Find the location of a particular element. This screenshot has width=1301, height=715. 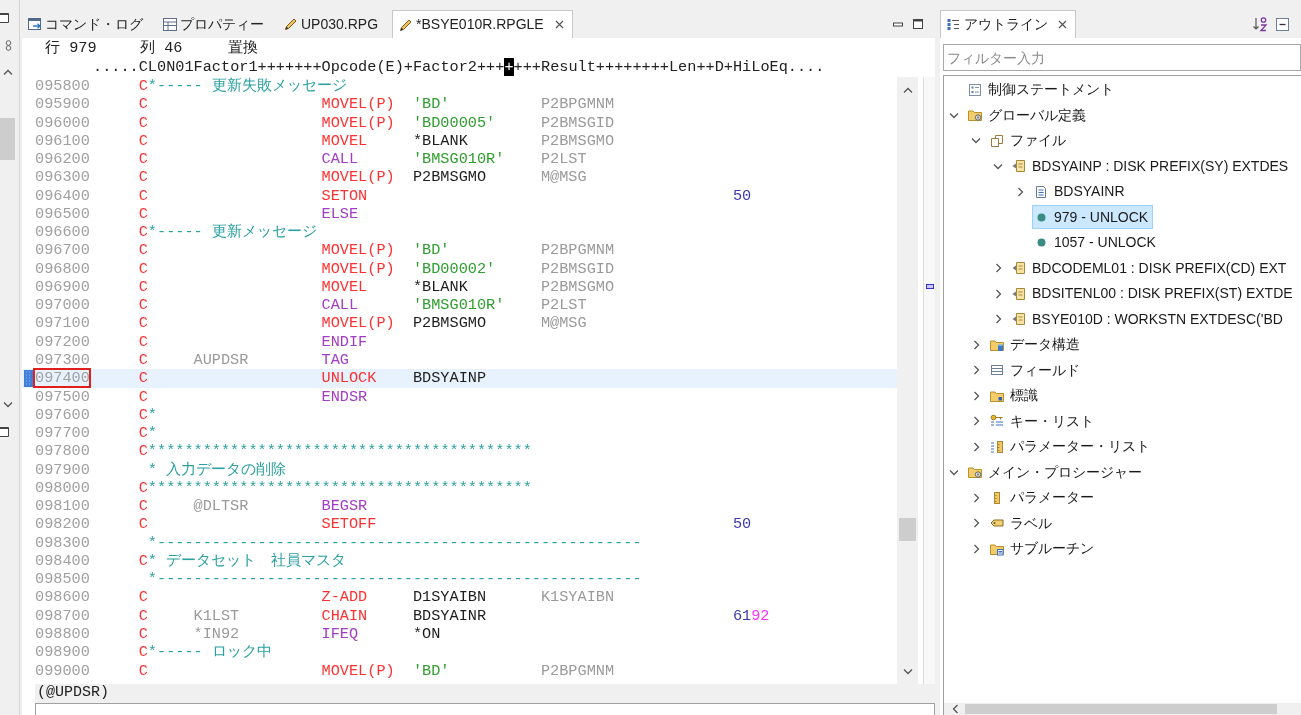

chevron-left-icon is located at coordinates (955, 709).